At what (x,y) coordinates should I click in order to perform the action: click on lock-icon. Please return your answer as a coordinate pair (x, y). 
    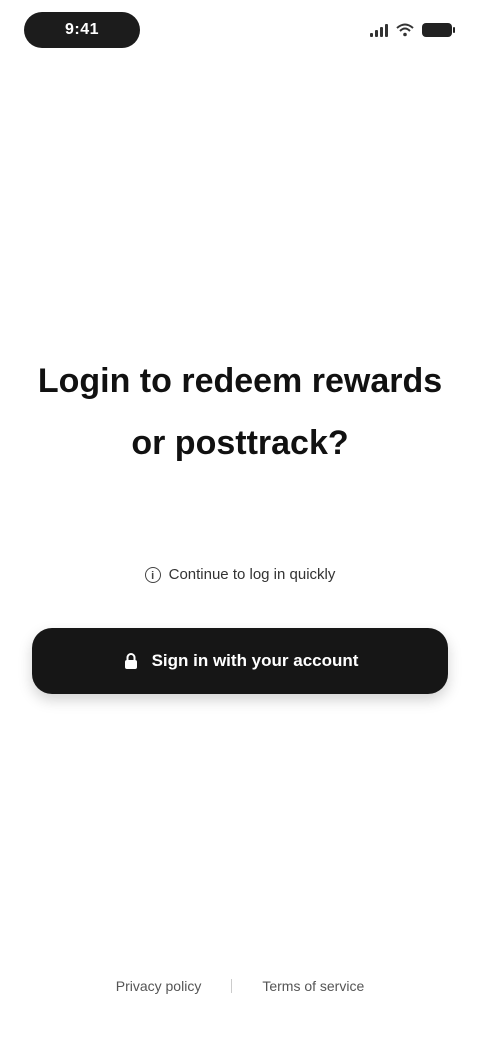
    Looking at the image, I should click on (130, 661).